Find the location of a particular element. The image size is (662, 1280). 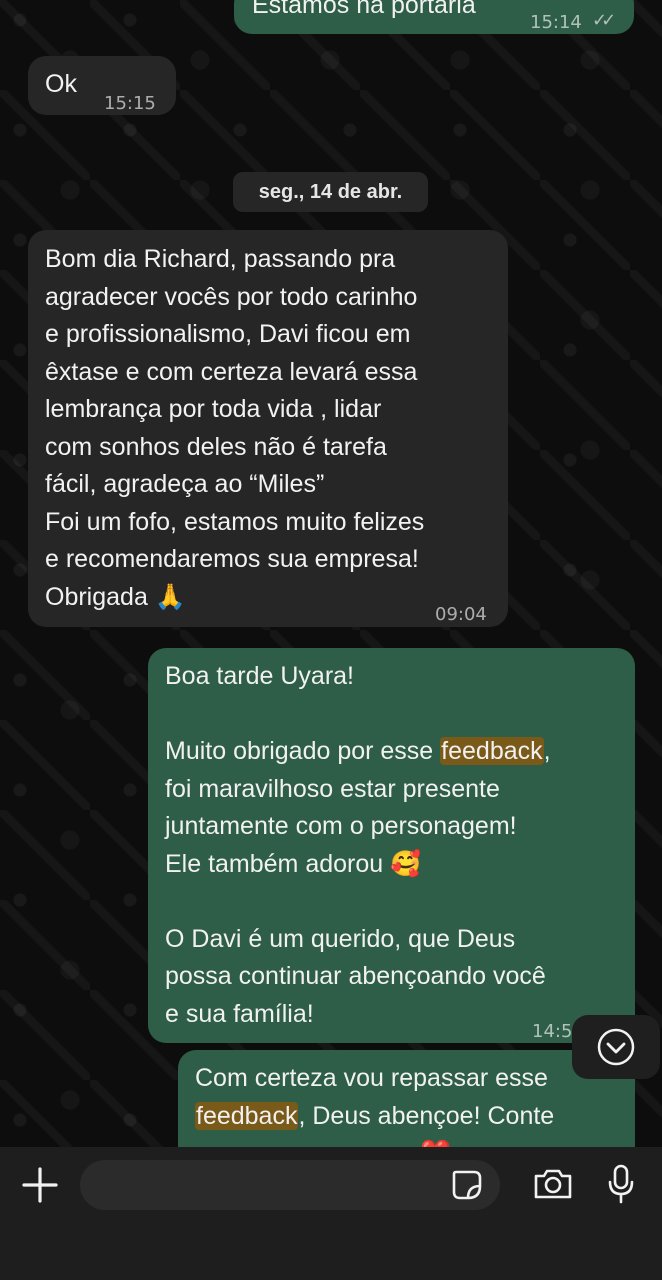

message-time: 14:5 is located at coordinates (552, 1031).